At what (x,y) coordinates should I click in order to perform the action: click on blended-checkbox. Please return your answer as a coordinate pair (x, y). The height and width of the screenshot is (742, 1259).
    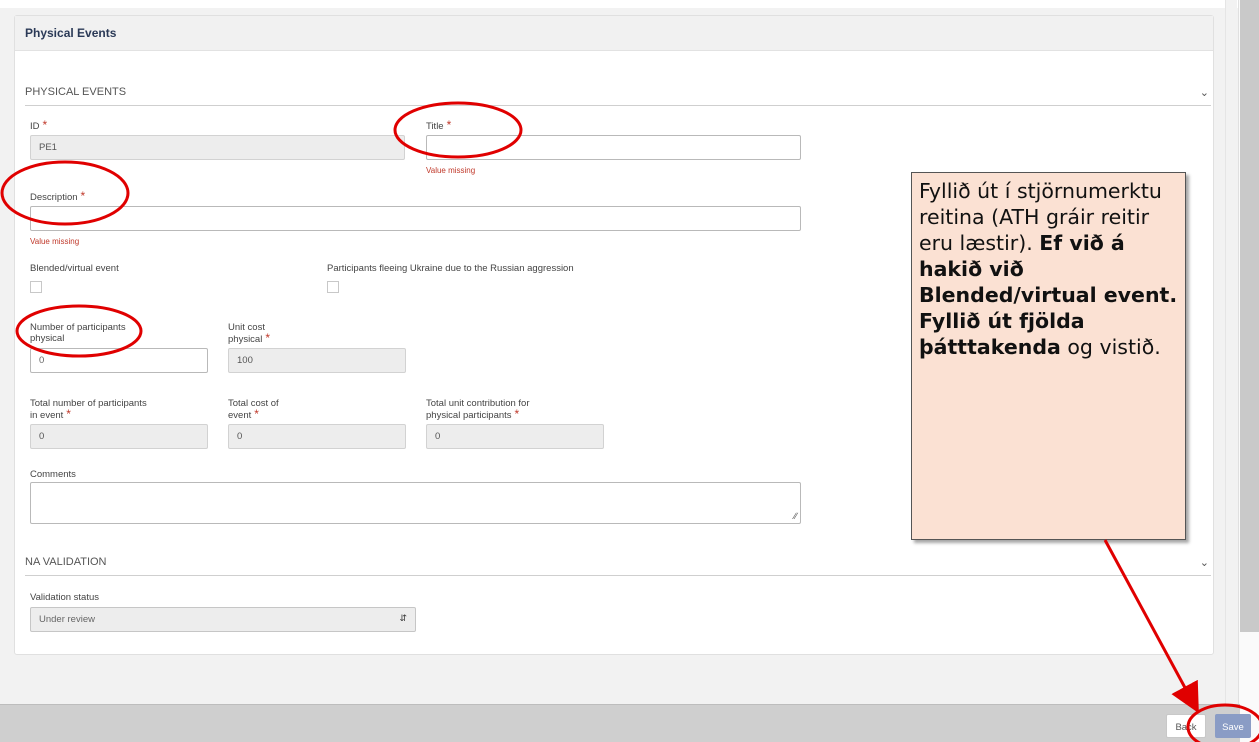
    Looking at the image, I should click on (36, 287).